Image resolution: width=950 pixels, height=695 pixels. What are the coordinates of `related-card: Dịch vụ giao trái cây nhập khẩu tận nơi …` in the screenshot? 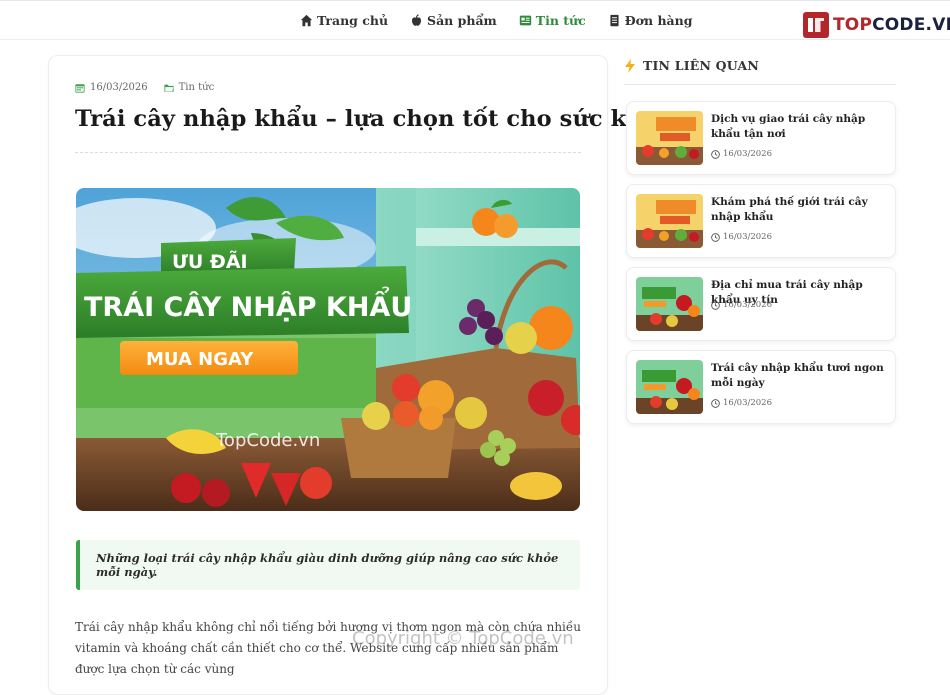 It's located at (761, 138).